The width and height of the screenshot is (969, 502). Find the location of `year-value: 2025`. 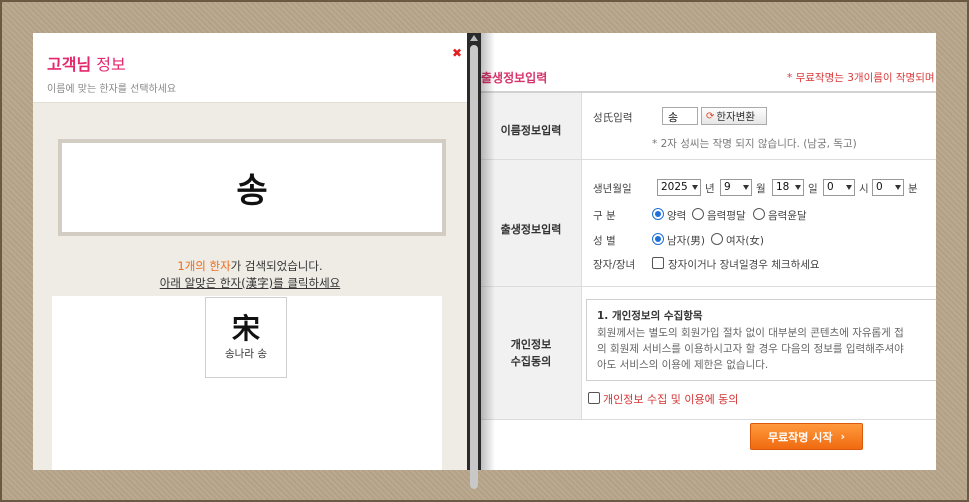

year-value: 2025 is located at coordinates (674, 187).